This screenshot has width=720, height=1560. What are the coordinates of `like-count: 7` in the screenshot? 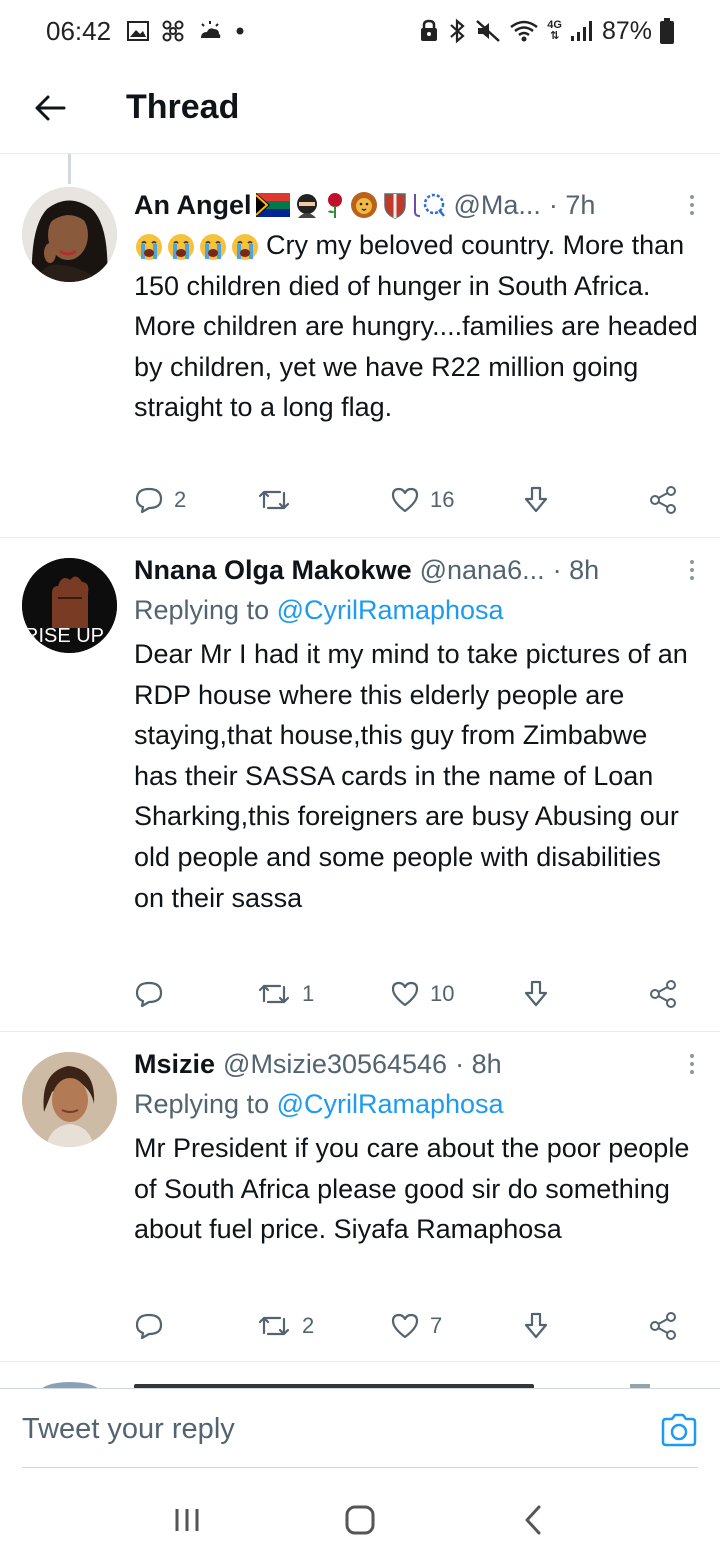 It's located at (436, 1325).